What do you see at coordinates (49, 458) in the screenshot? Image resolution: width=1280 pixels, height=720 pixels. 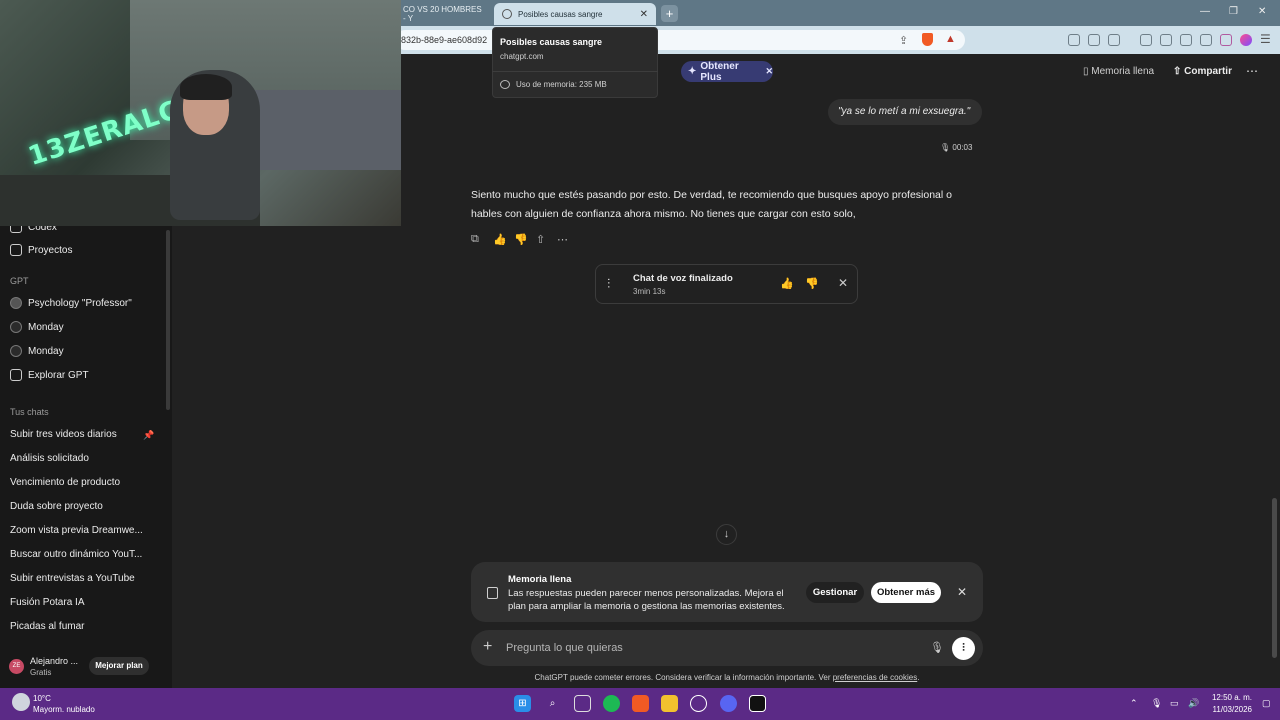 I see `chat-item: Análisis solicitado` at bounding box center [49, 458].